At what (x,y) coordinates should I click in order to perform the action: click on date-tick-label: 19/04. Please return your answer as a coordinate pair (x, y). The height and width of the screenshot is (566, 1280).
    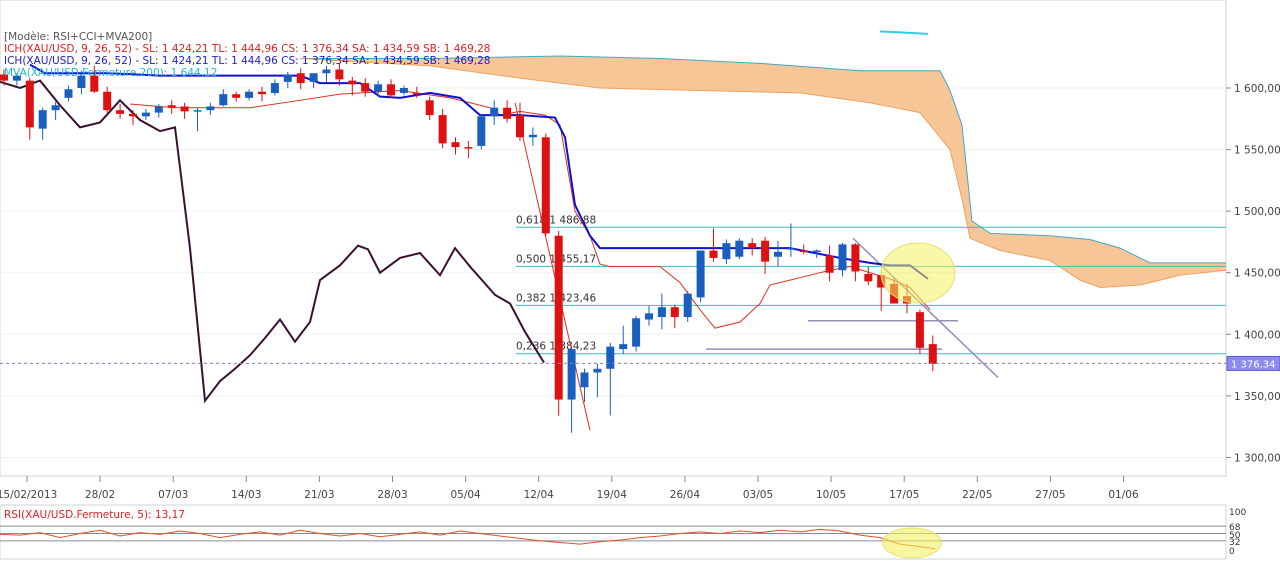
    Looking at the image, I should click on (612, 495).